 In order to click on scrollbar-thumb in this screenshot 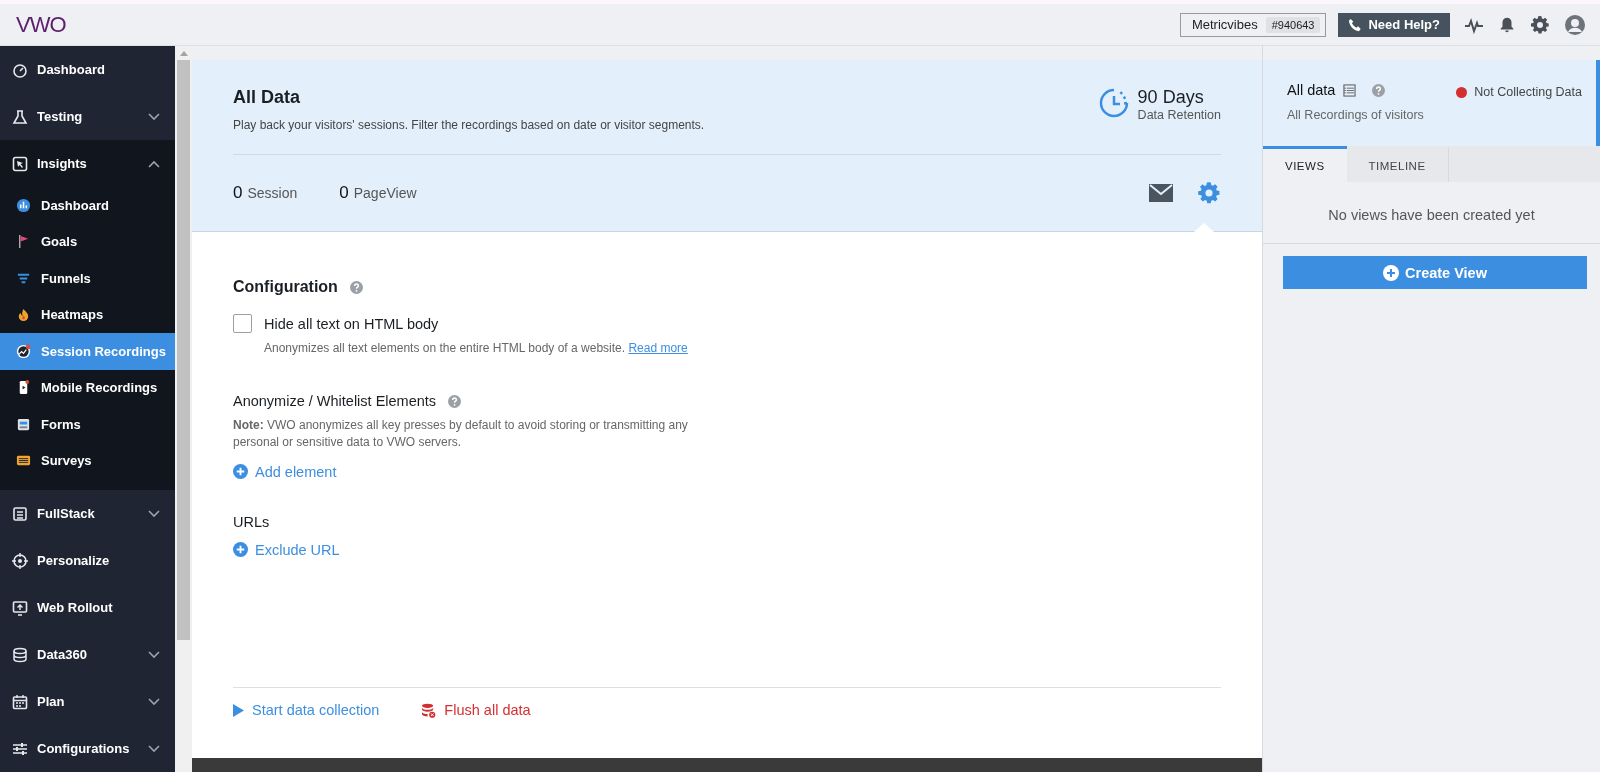, I will do `click(183, 350)`.